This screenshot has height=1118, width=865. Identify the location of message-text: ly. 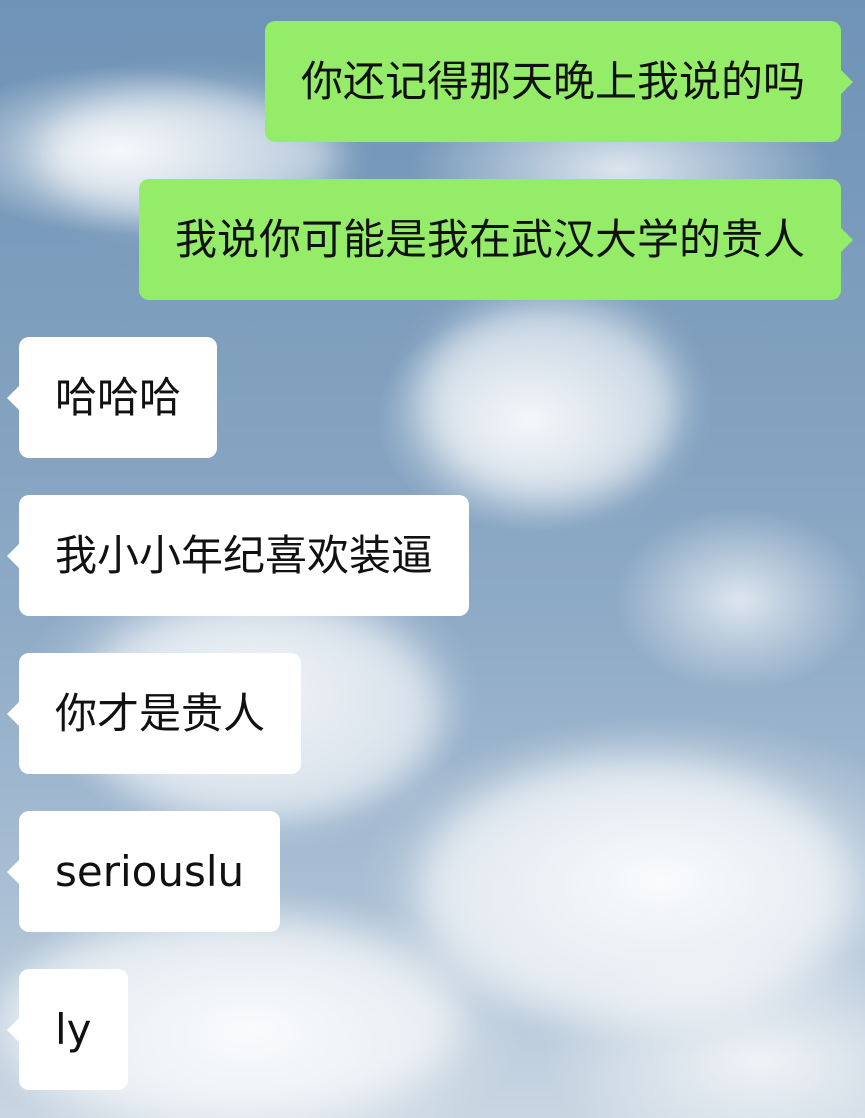
(73, 1029).